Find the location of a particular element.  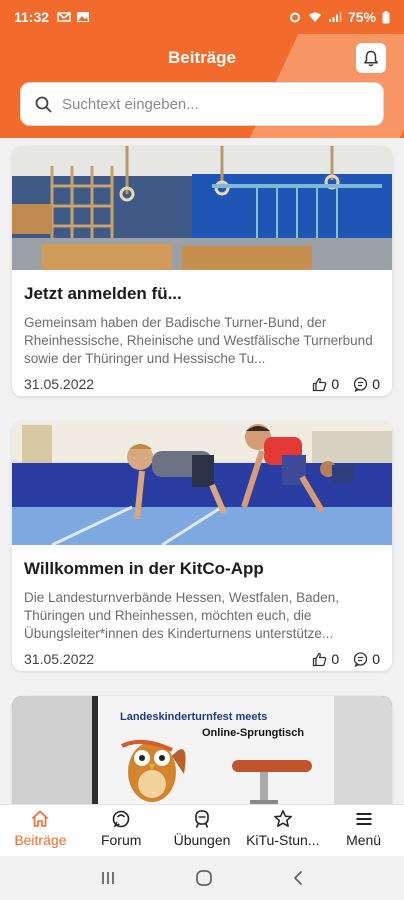

bell-icon is located at coordinates (371, 58).